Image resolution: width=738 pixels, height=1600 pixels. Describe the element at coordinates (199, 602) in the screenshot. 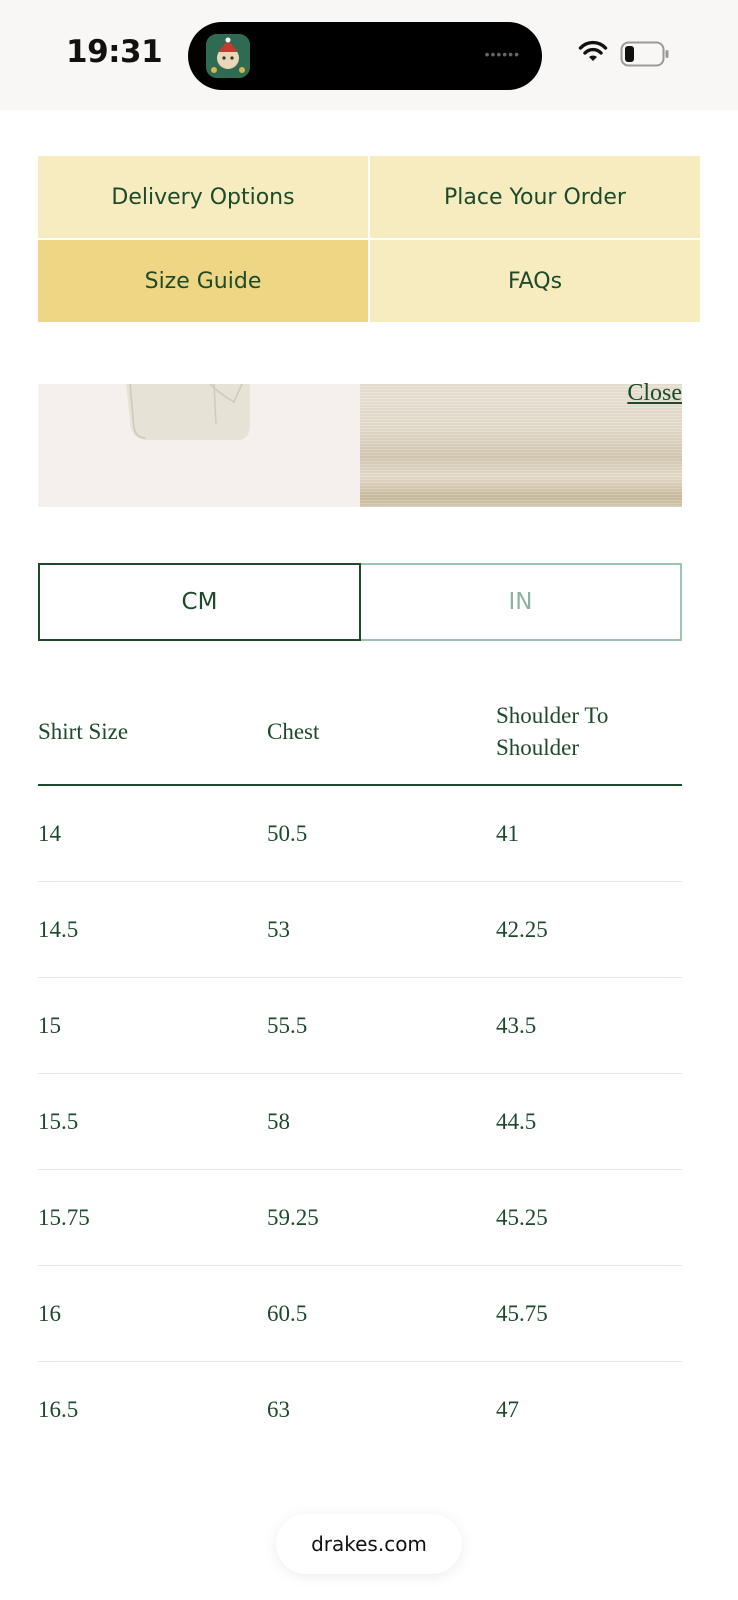

I see `unit-cm-button: CM` at that location.